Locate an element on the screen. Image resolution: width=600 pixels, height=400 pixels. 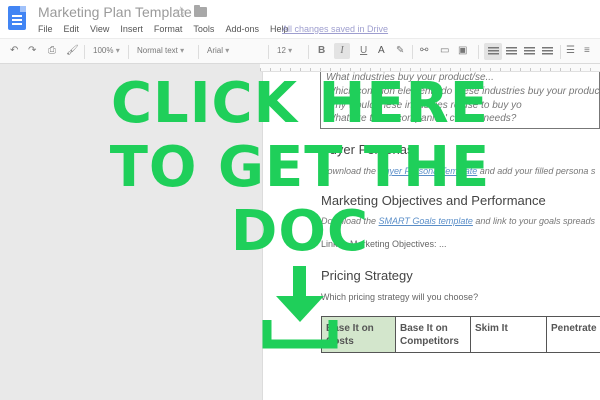
image-icon: ▣ is located at coordinates (462, 51).